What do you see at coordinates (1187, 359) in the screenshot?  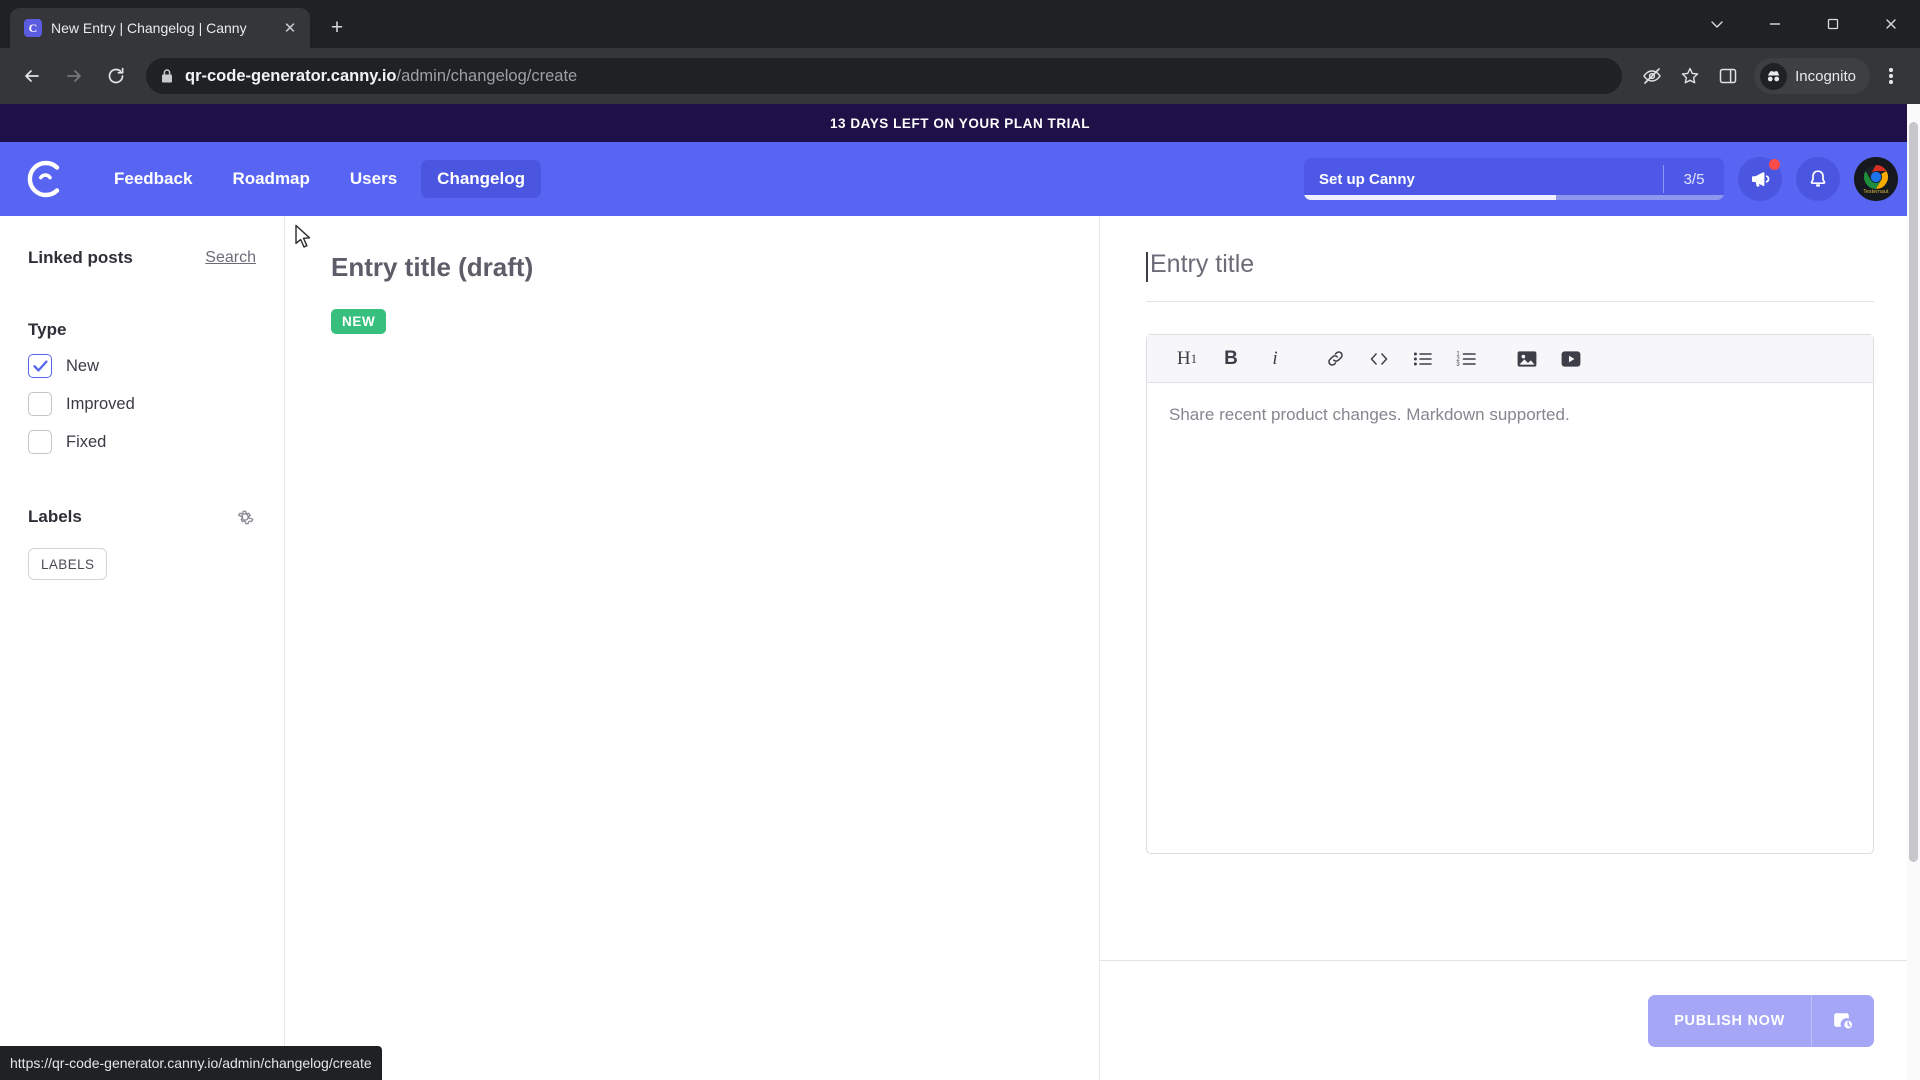 I see `heading-icon: H1` at bounding box center [1187, 359].